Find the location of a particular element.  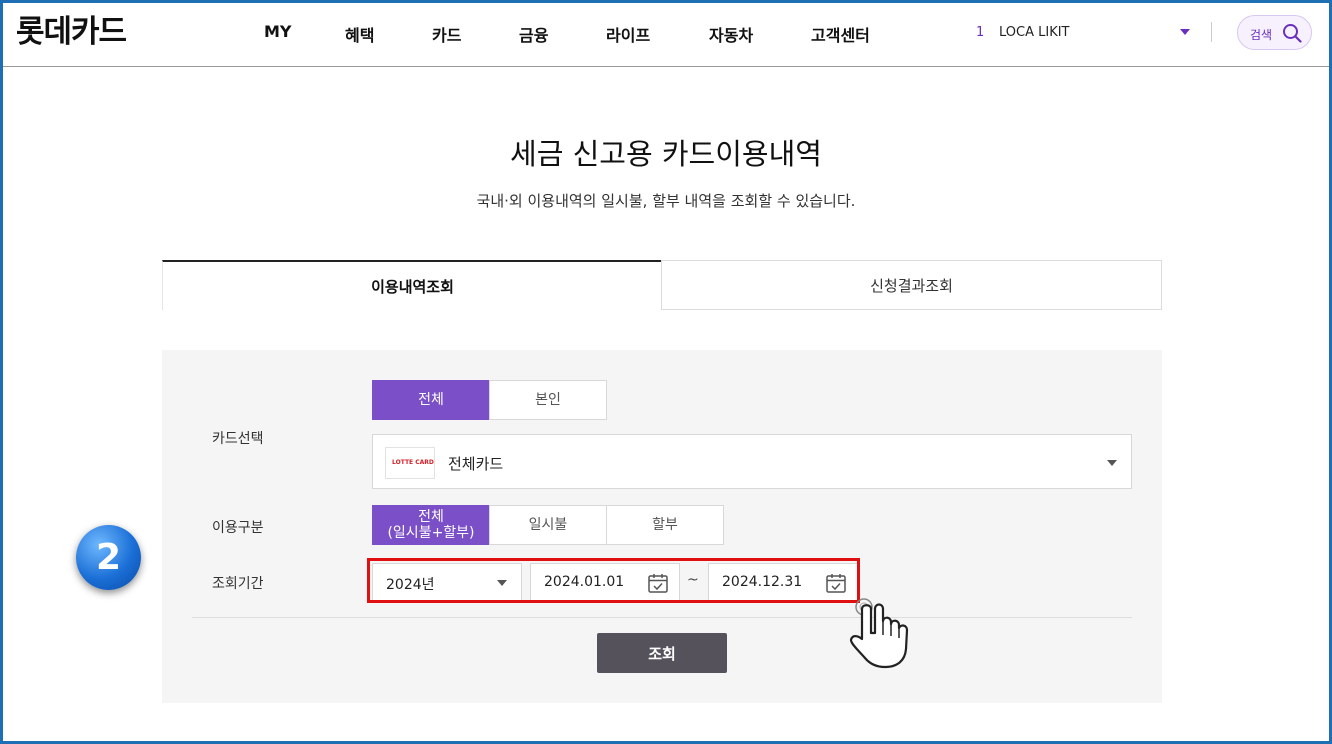

end-date-value: 2024.12.31 is located at coordinates (762, 582).